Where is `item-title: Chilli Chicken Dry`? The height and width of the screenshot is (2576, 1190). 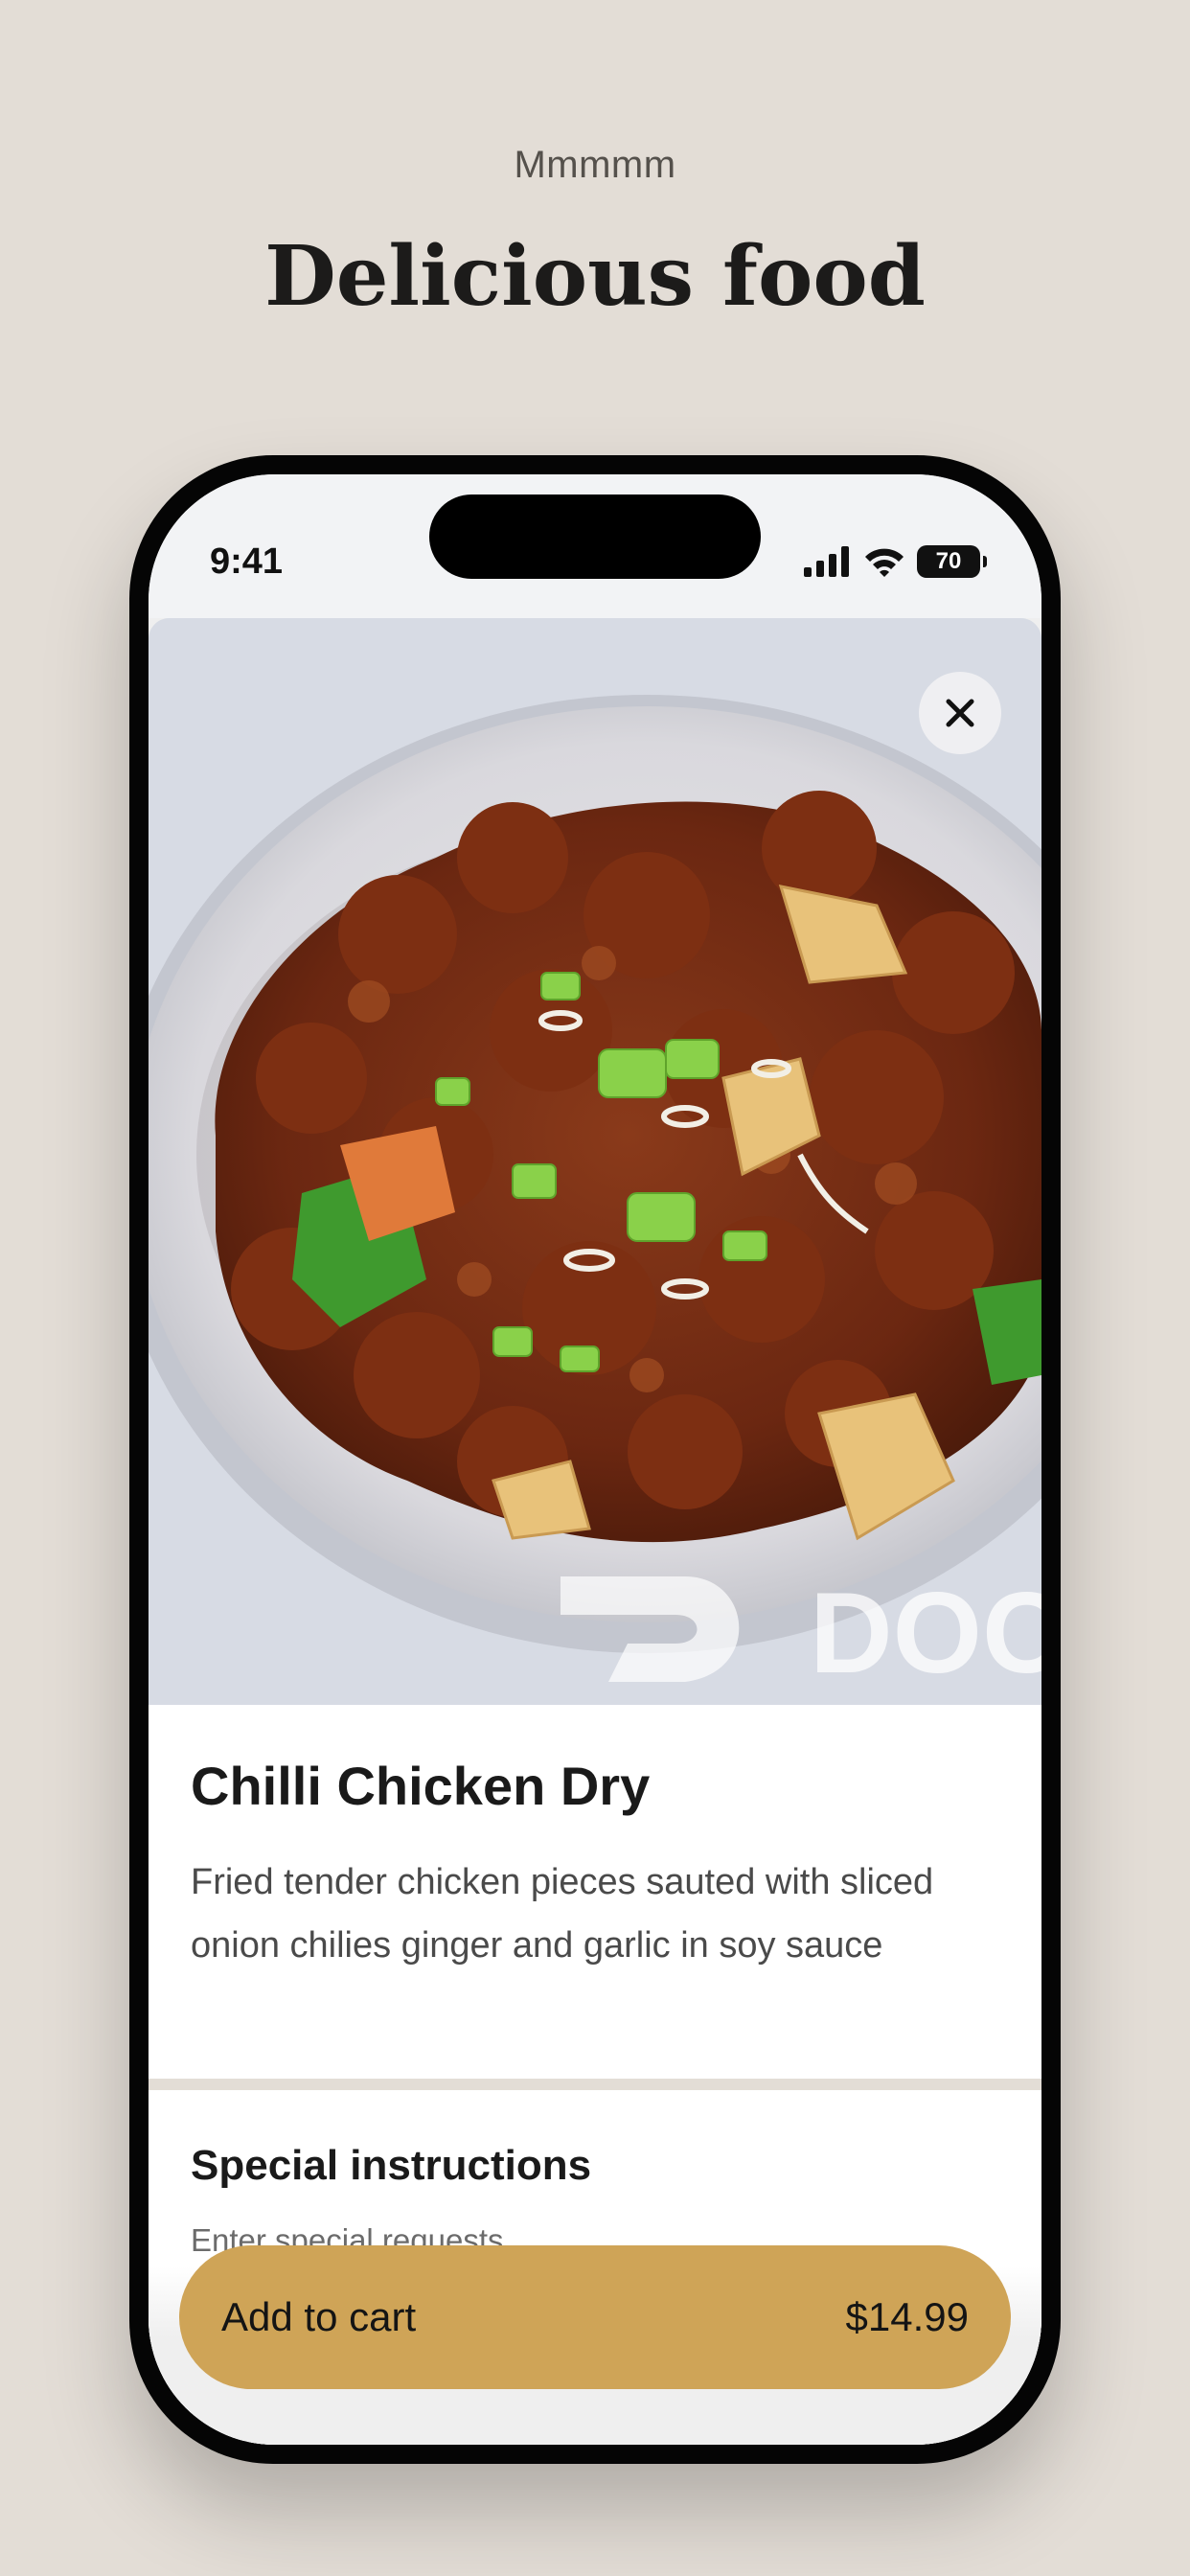 item-title: Chilli Chicken Dry is located at coordinates (421, 1786).